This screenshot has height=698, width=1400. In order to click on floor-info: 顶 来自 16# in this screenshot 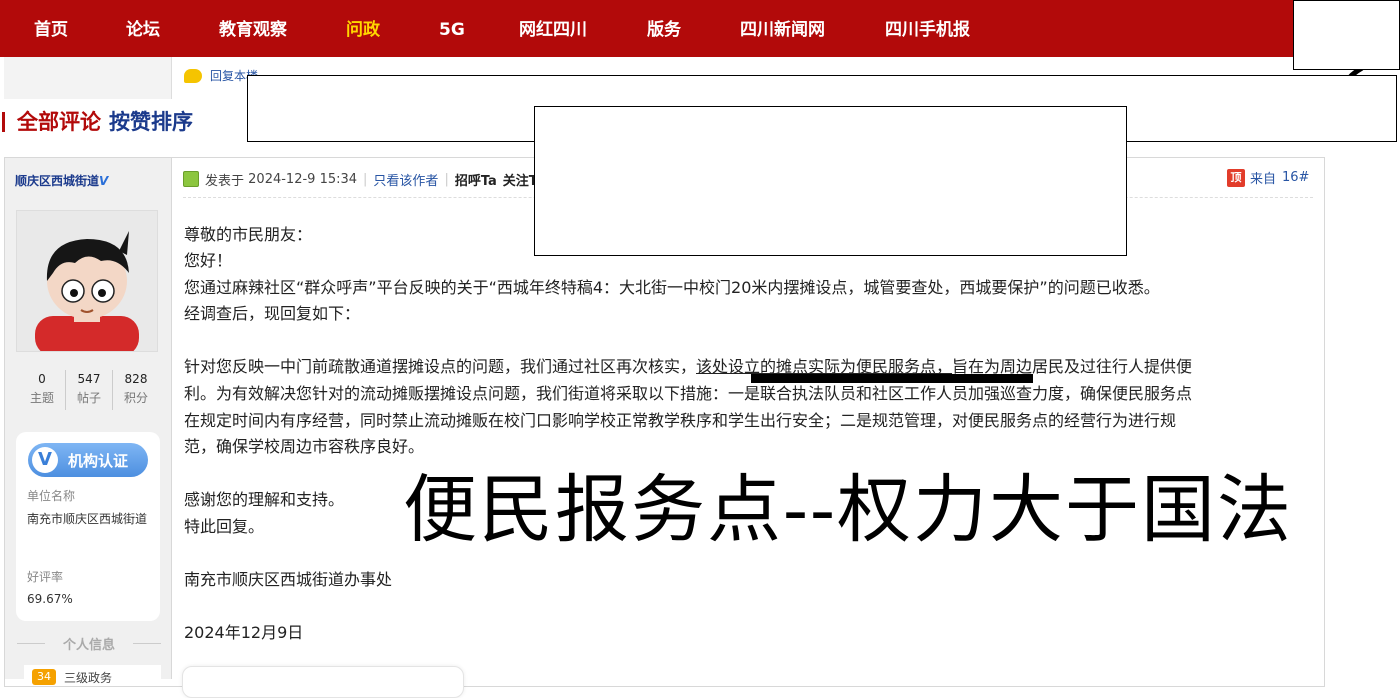, I will do `click(1268, 177)`.